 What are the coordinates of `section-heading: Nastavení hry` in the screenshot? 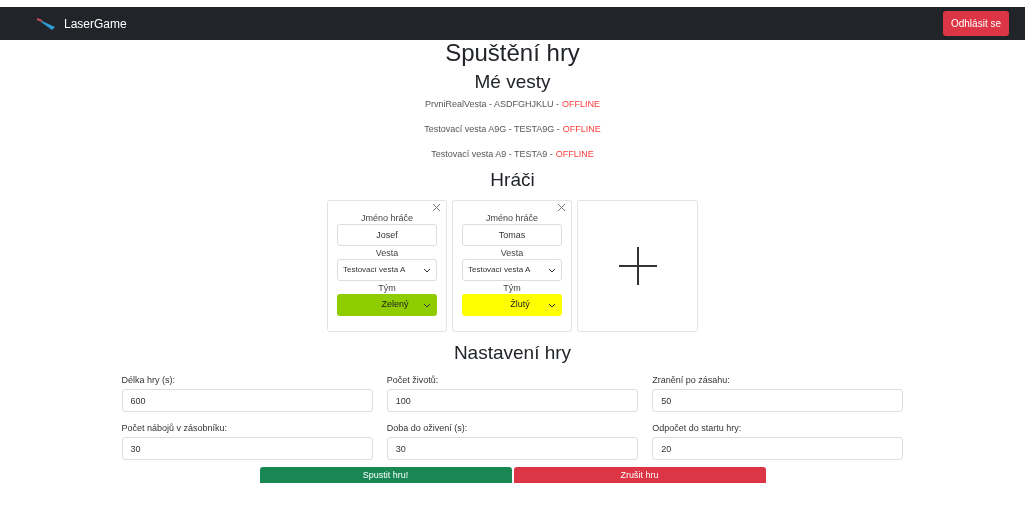 It's located at (512, 353).